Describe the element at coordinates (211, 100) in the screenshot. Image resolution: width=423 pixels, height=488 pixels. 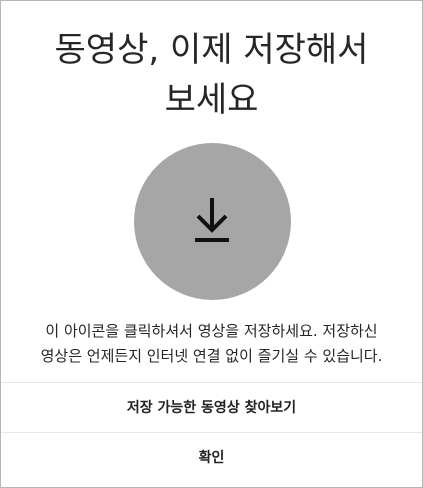
I see `dialog-title-line-2: 보세요` at that location.